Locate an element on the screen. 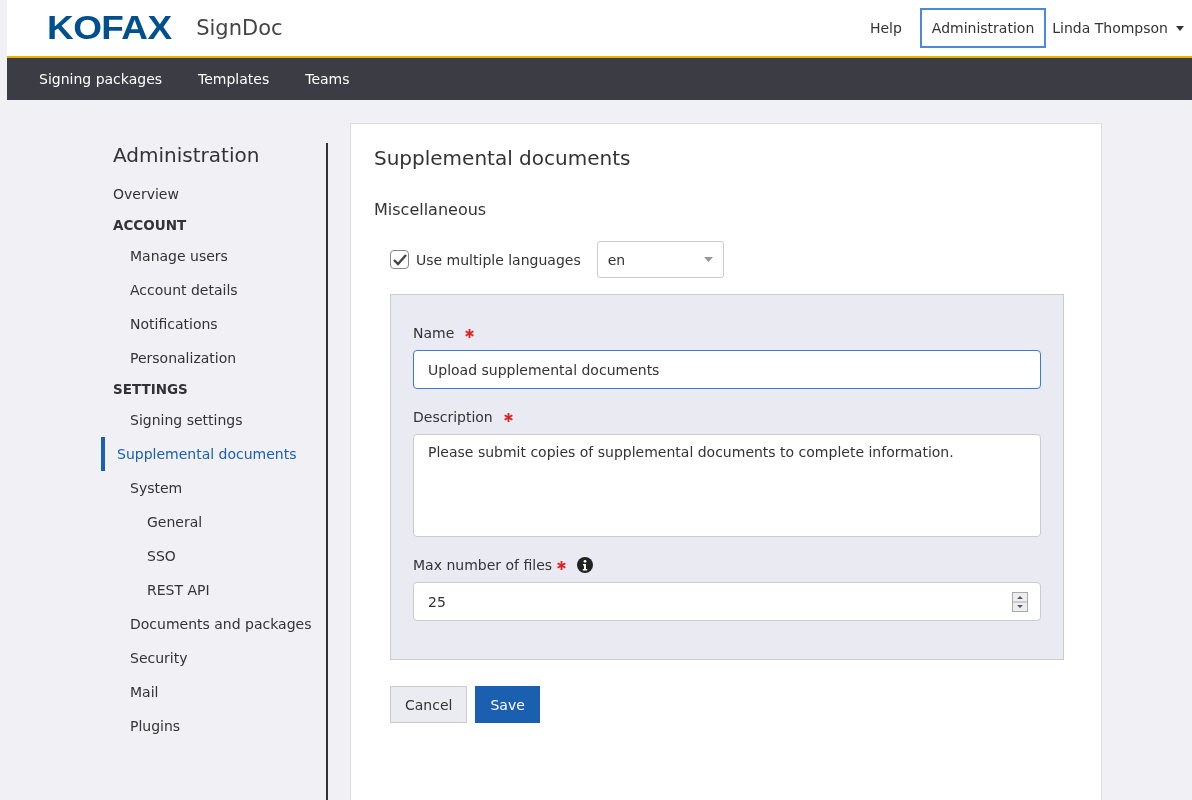 The image size is (1192, 800). sidebar-item: Documents and packages is located at coordinates (219, 624).